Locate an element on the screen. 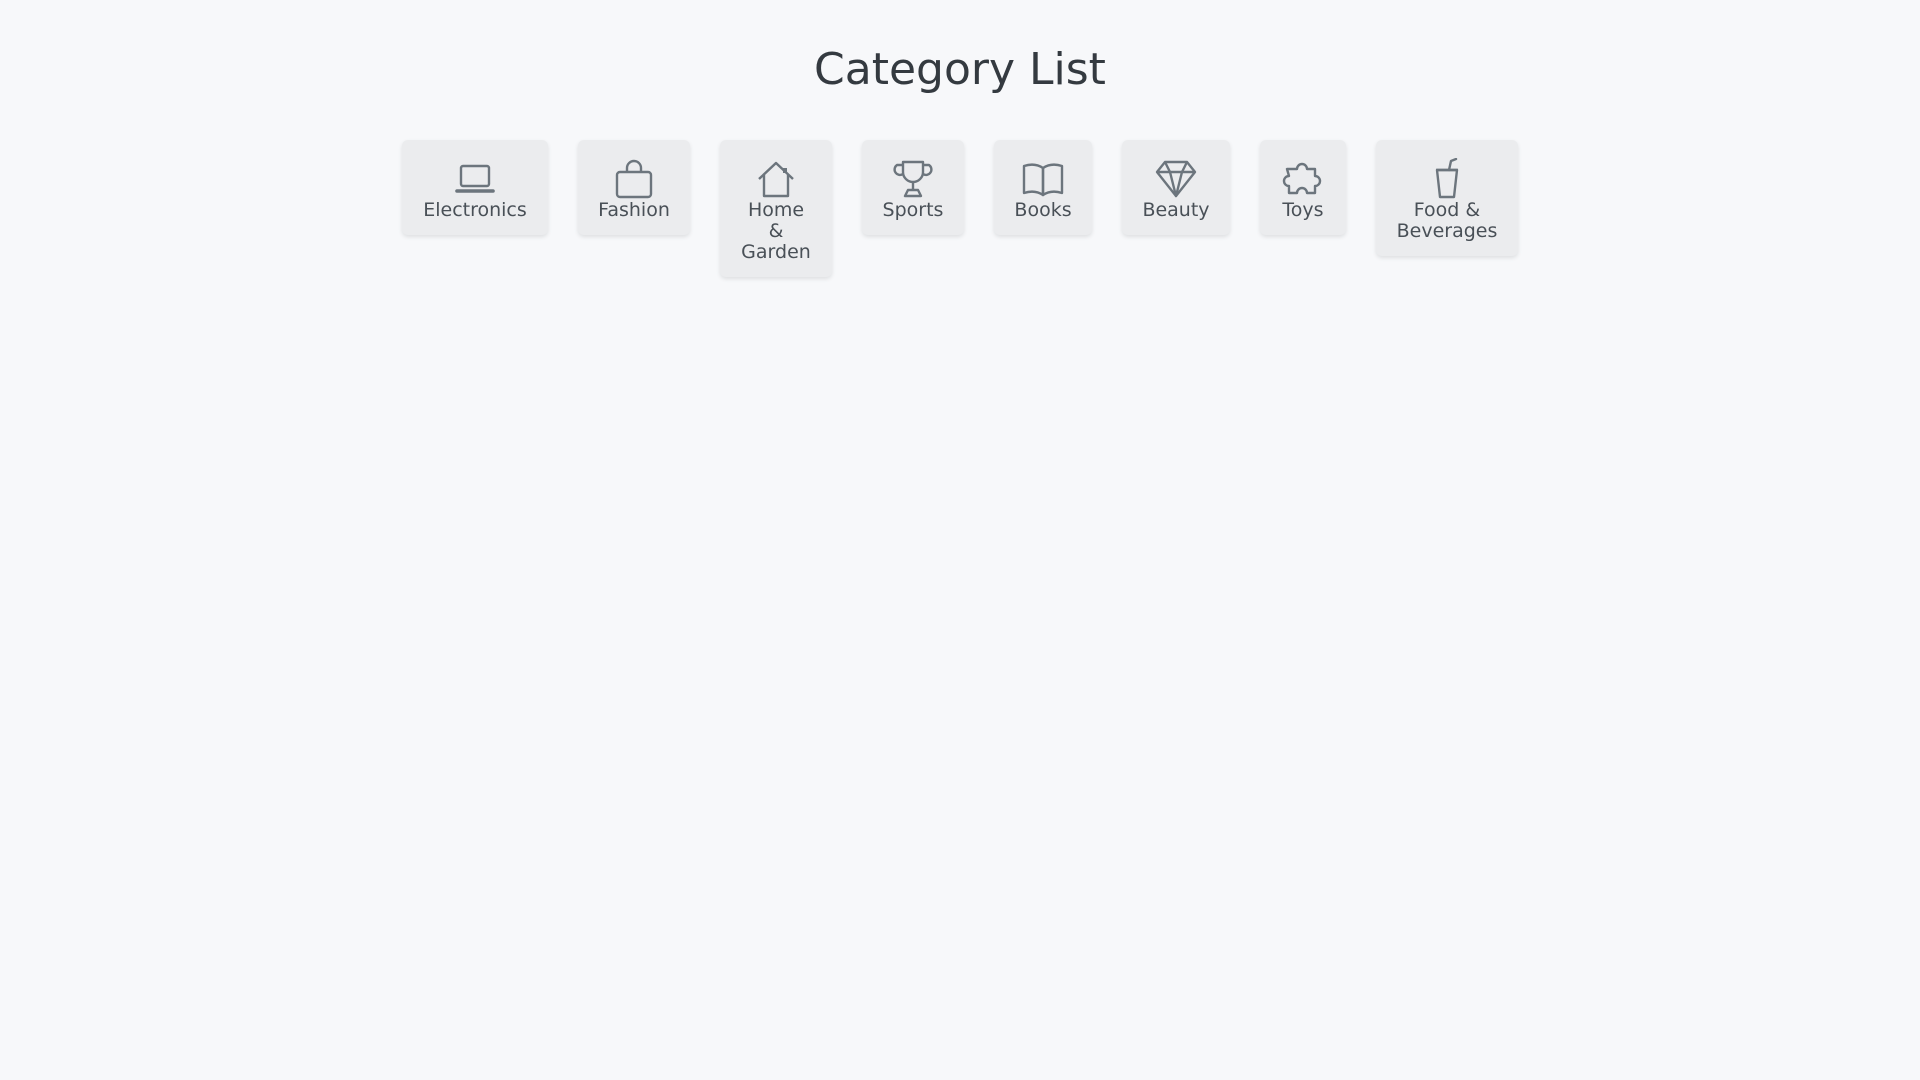  gem-icon is located at coordinates (1176, 179).